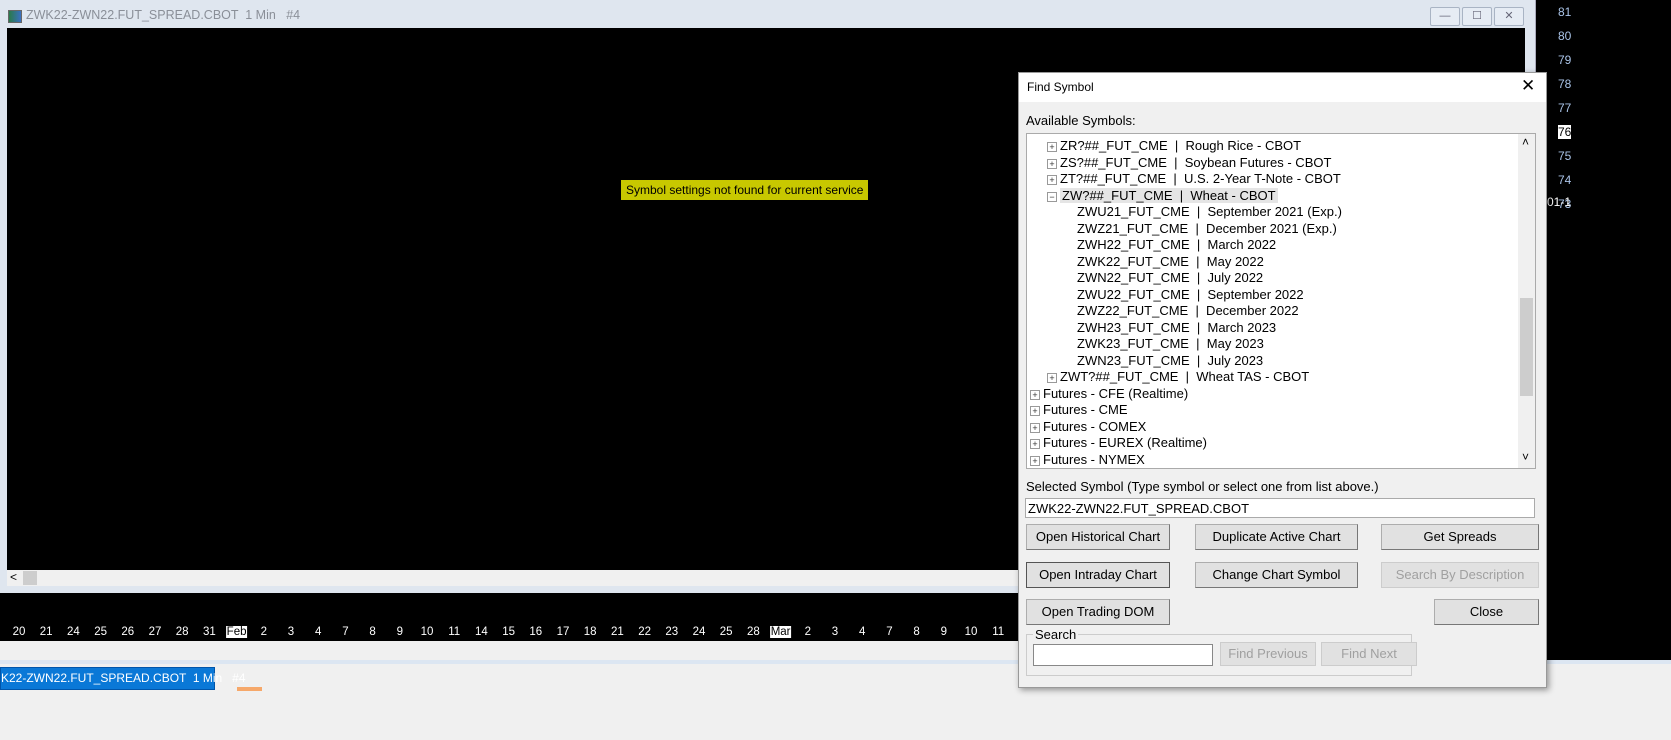  What do you see at coordinates (563, 632) in the screenshot?
I see `date-tick-label: 17` at bounding box center [563, 632].